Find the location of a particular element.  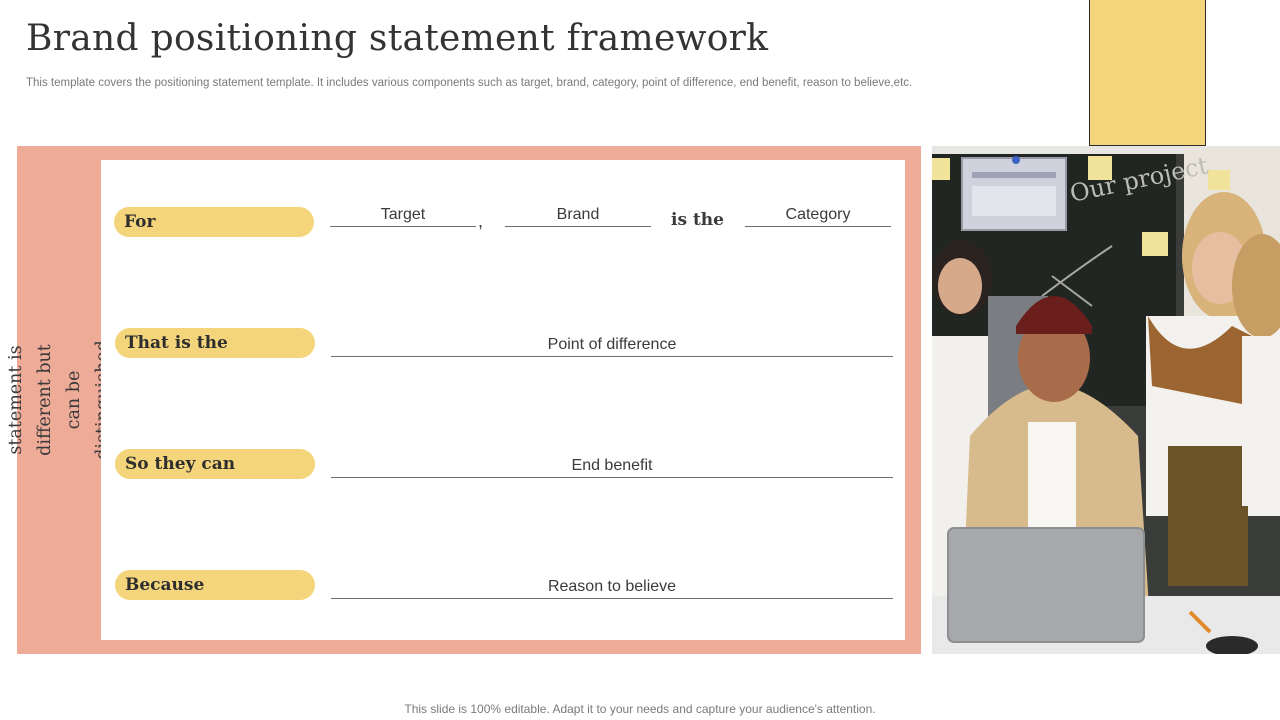

row-label-because: Because is located at coordinates (215, 585).